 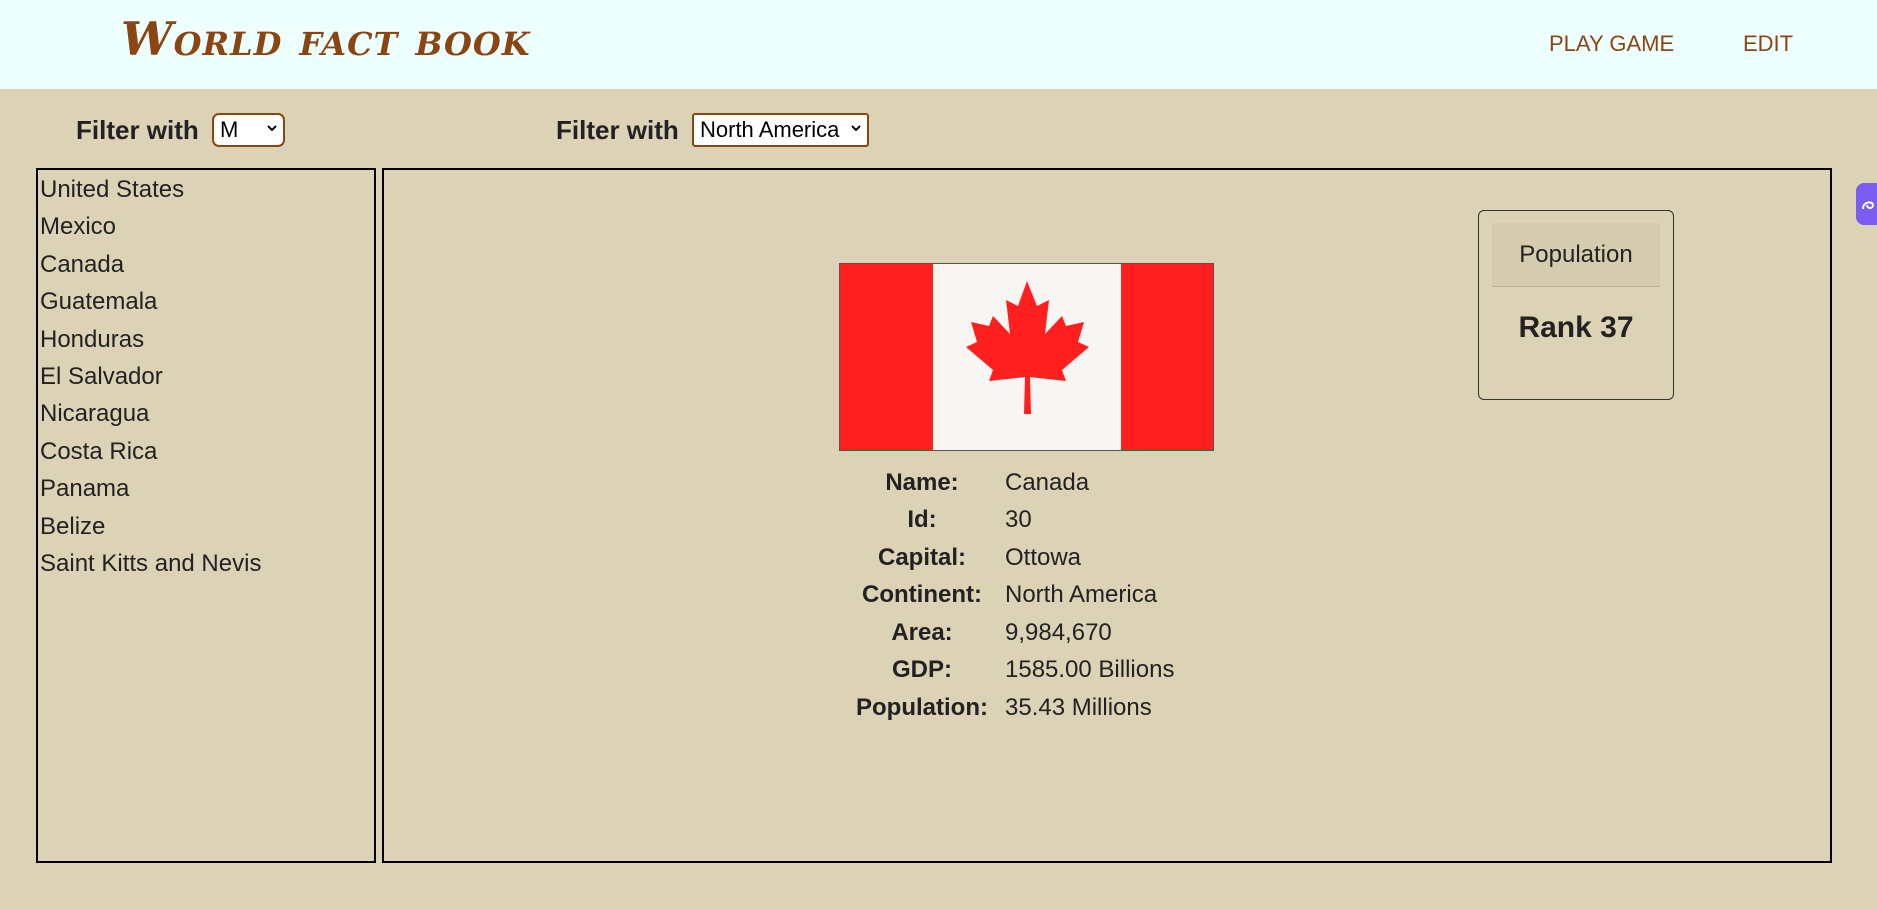 What do you see at coordinates (1576, 255) in the screenshot?
I see `rank-card-title: Population` at bounding box center [1576, 255].